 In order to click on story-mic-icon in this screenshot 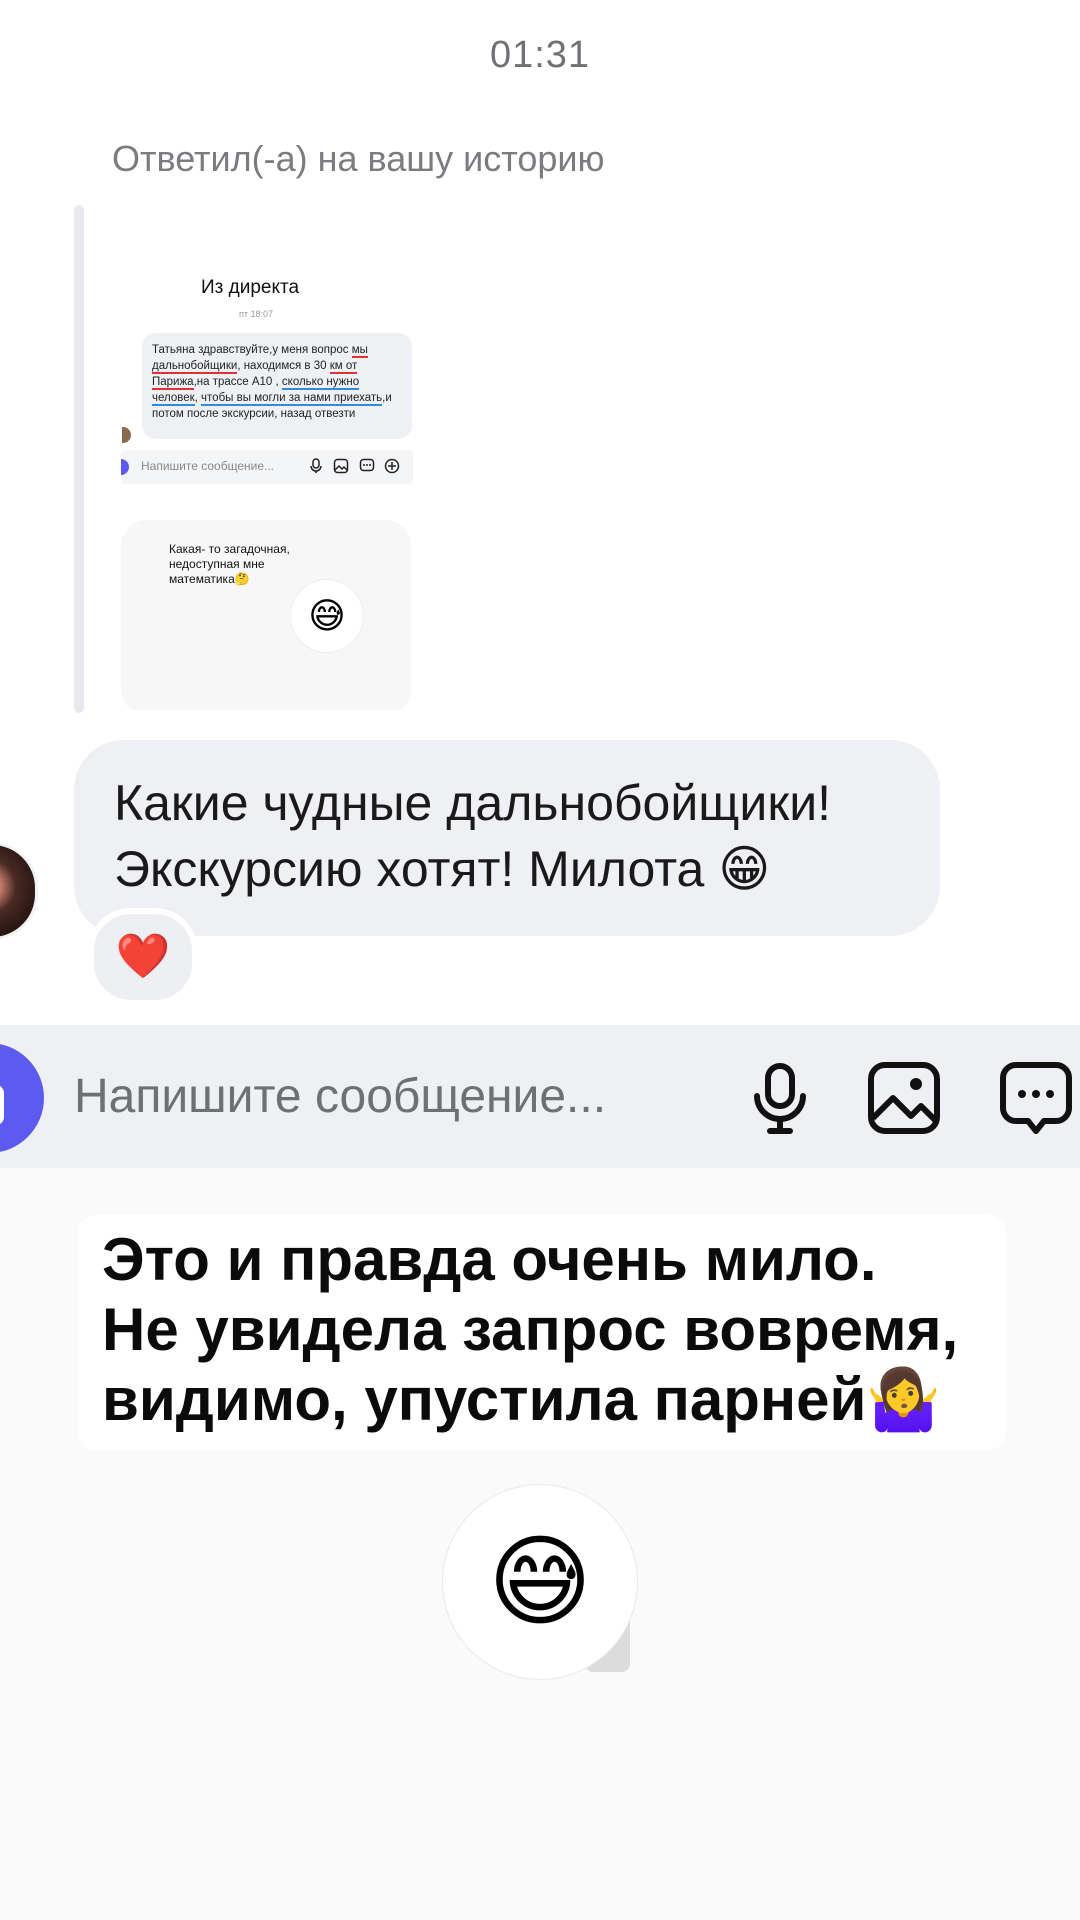, I will do `click(316, 466)`.